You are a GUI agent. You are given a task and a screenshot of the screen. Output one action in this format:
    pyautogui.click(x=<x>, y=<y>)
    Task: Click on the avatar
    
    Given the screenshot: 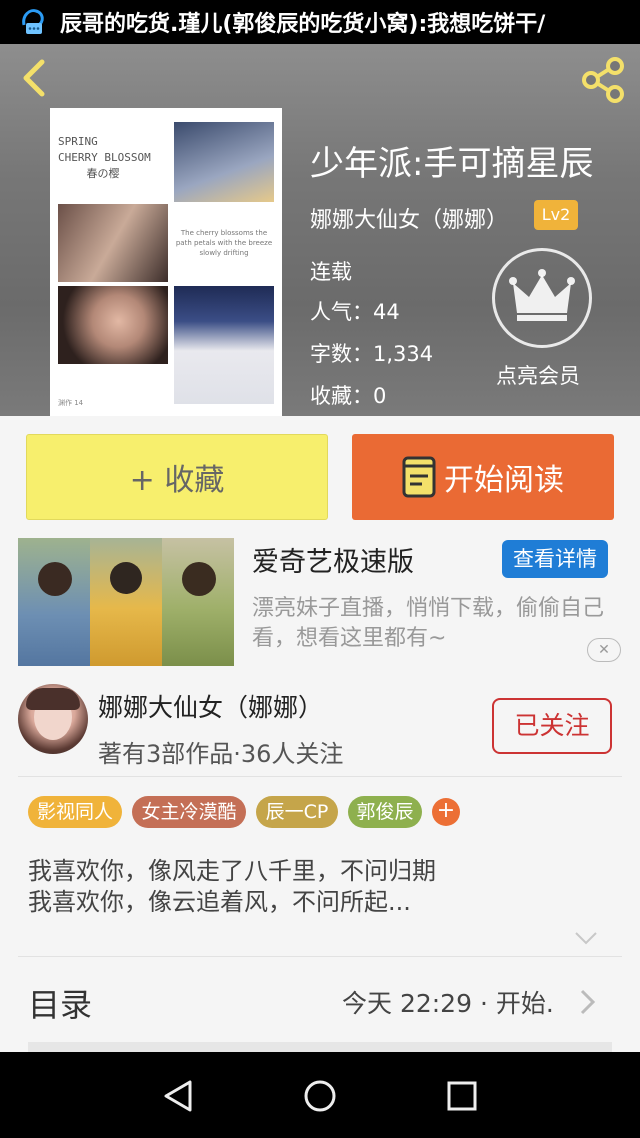 What is the action you would take?
    pyautogui.click(x=53, y=719)
    